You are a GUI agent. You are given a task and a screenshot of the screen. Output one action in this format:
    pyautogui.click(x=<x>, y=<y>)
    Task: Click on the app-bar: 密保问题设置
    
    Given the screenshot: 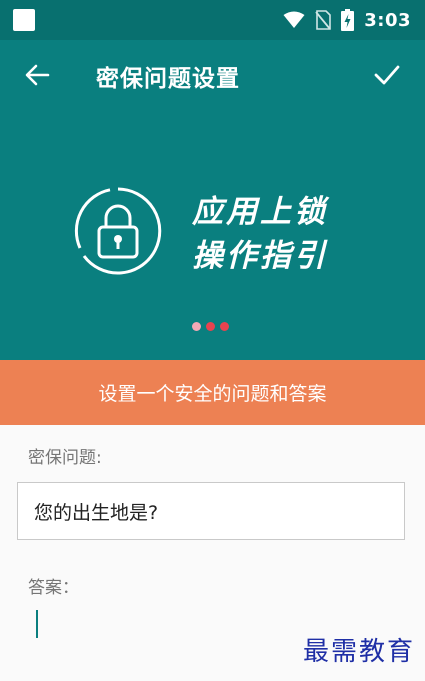 What is the action you would take?
    pyautogui.click(x=212, y=75)
    